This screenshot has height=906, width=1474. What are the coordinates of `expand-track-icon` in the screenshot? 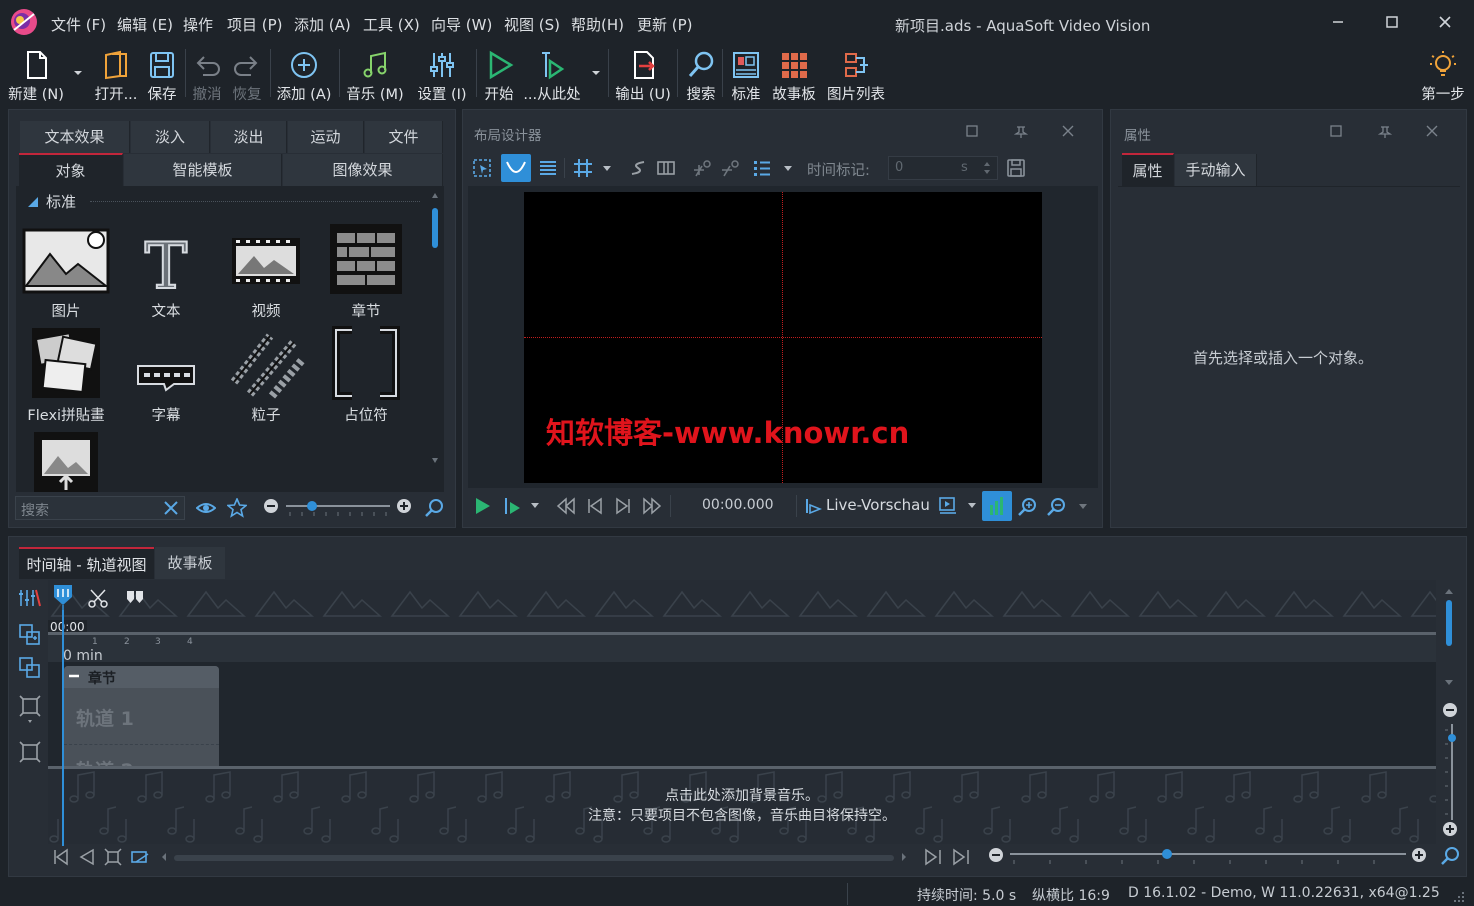 It's located at (30, 709).